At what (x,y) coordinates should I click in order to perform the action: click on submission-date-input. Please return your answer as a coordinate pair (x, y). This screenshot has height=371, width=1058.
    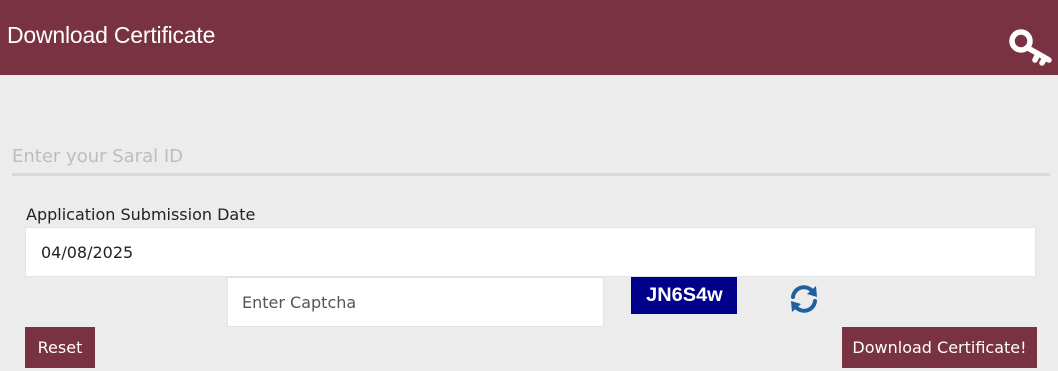
    Looking at the image, I should click on (530, 252).